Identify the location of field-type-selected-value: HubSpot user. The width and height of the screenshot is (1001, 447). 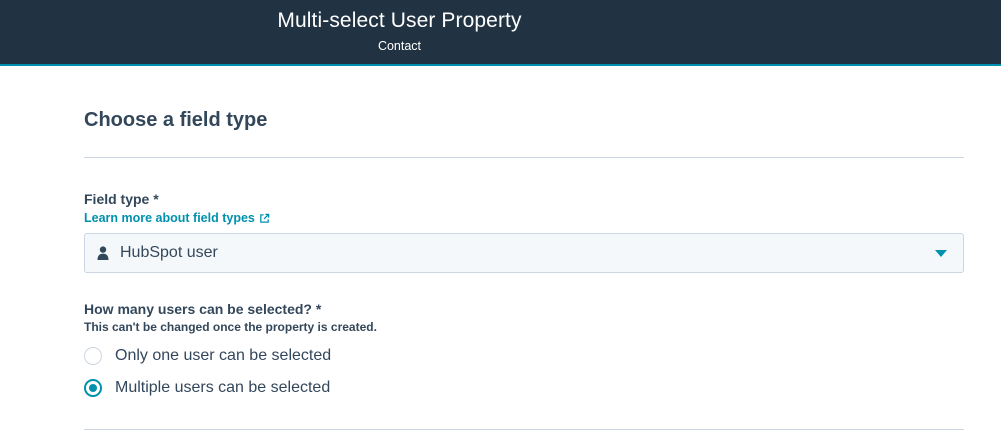
(169, 252).